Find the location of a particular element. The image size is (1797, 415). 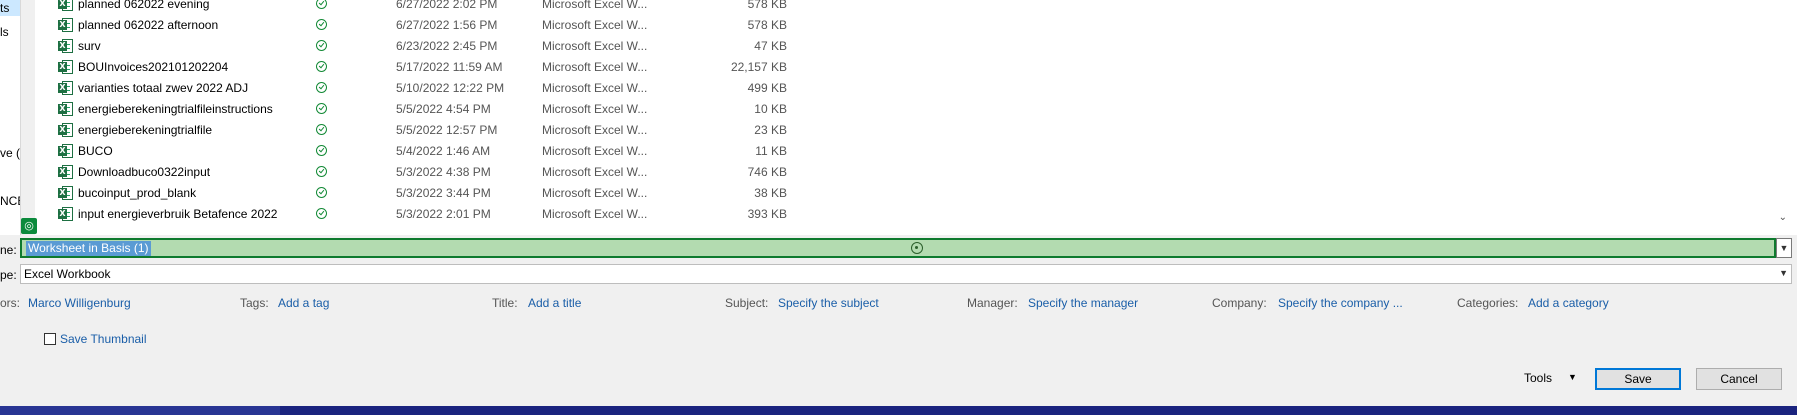

file-name: planned 062022 evening is located at coordinates (143, 5).